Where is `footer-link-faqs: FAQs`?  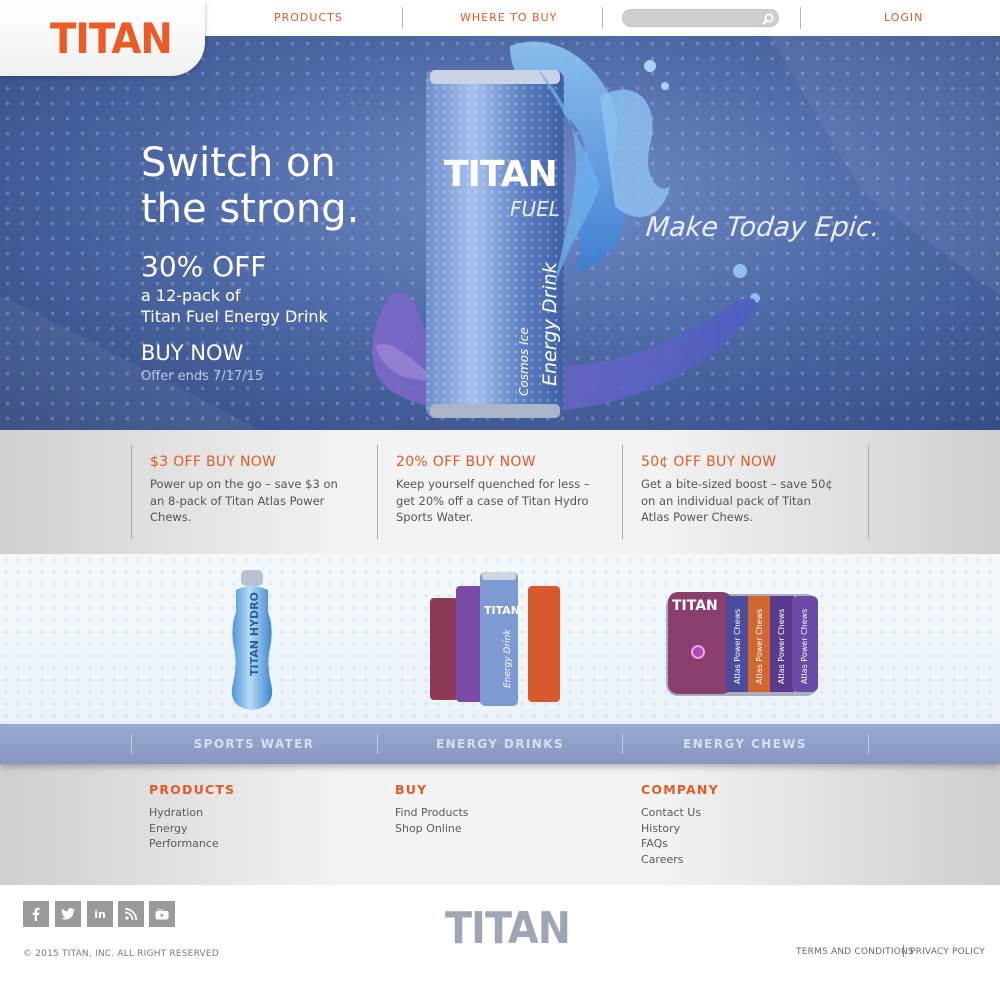
footer-link-faqs: FAQs is located at coordinates (680, 844).